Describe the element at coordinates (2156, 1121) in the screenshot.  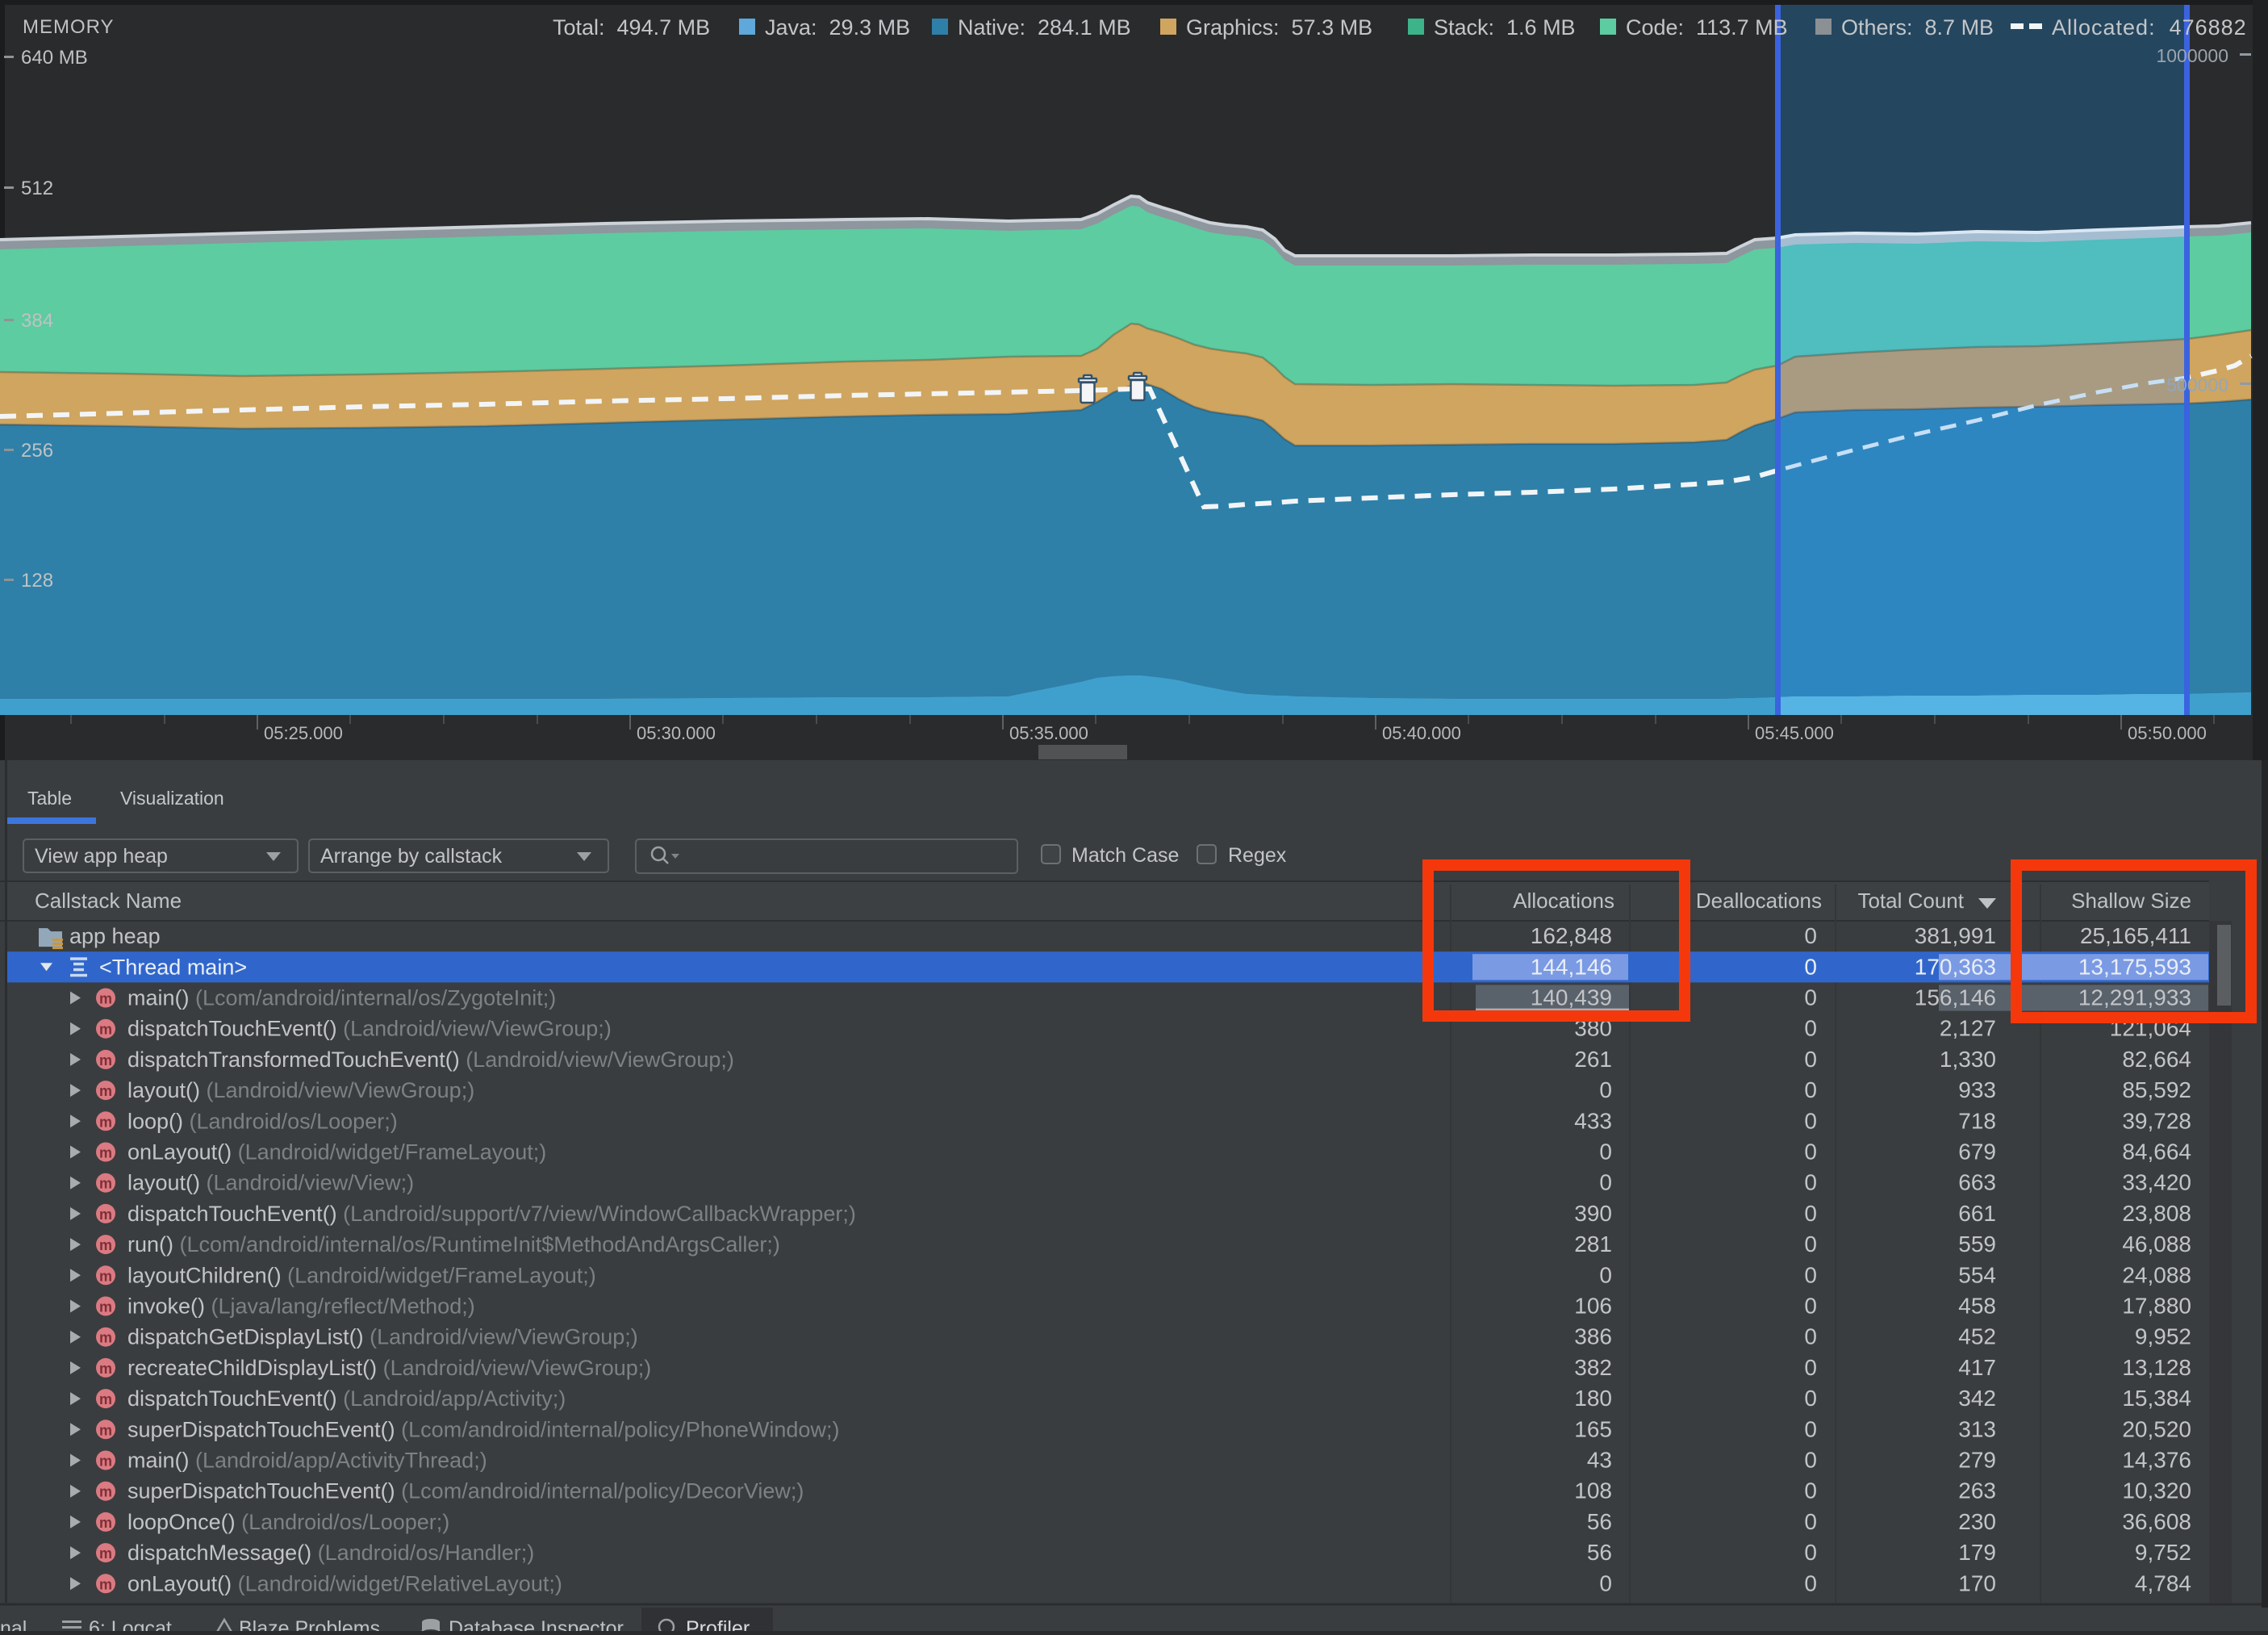
I see `svg-text: 39,728` at that location.